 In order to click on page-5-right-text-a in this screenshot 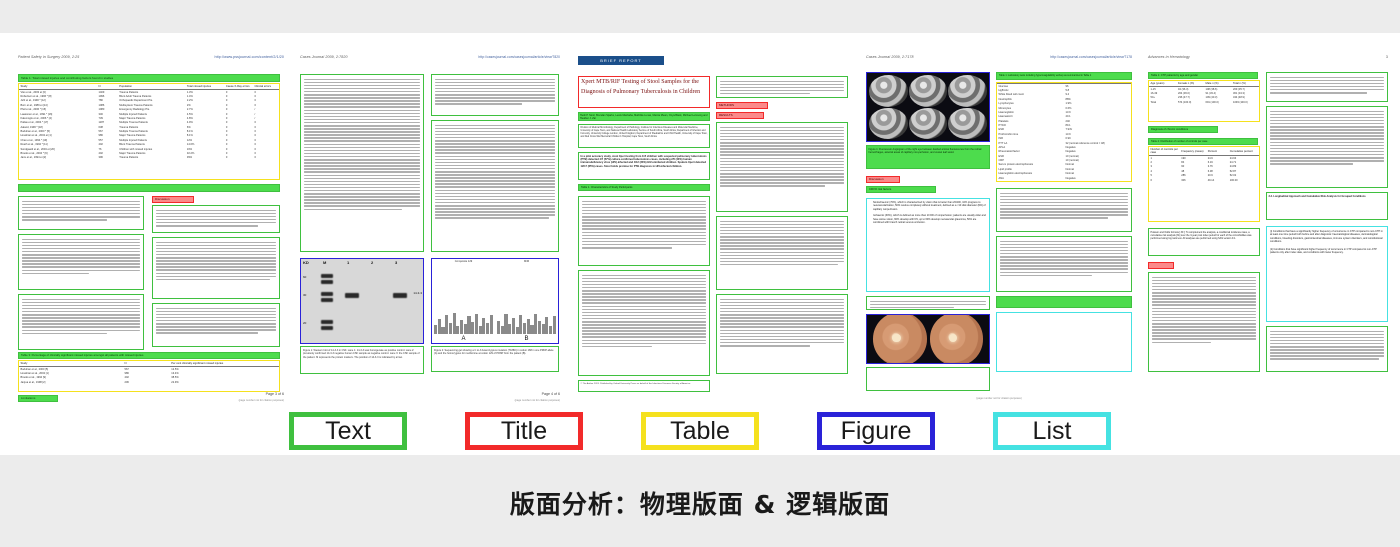, I will do `click(1327, 87)`.